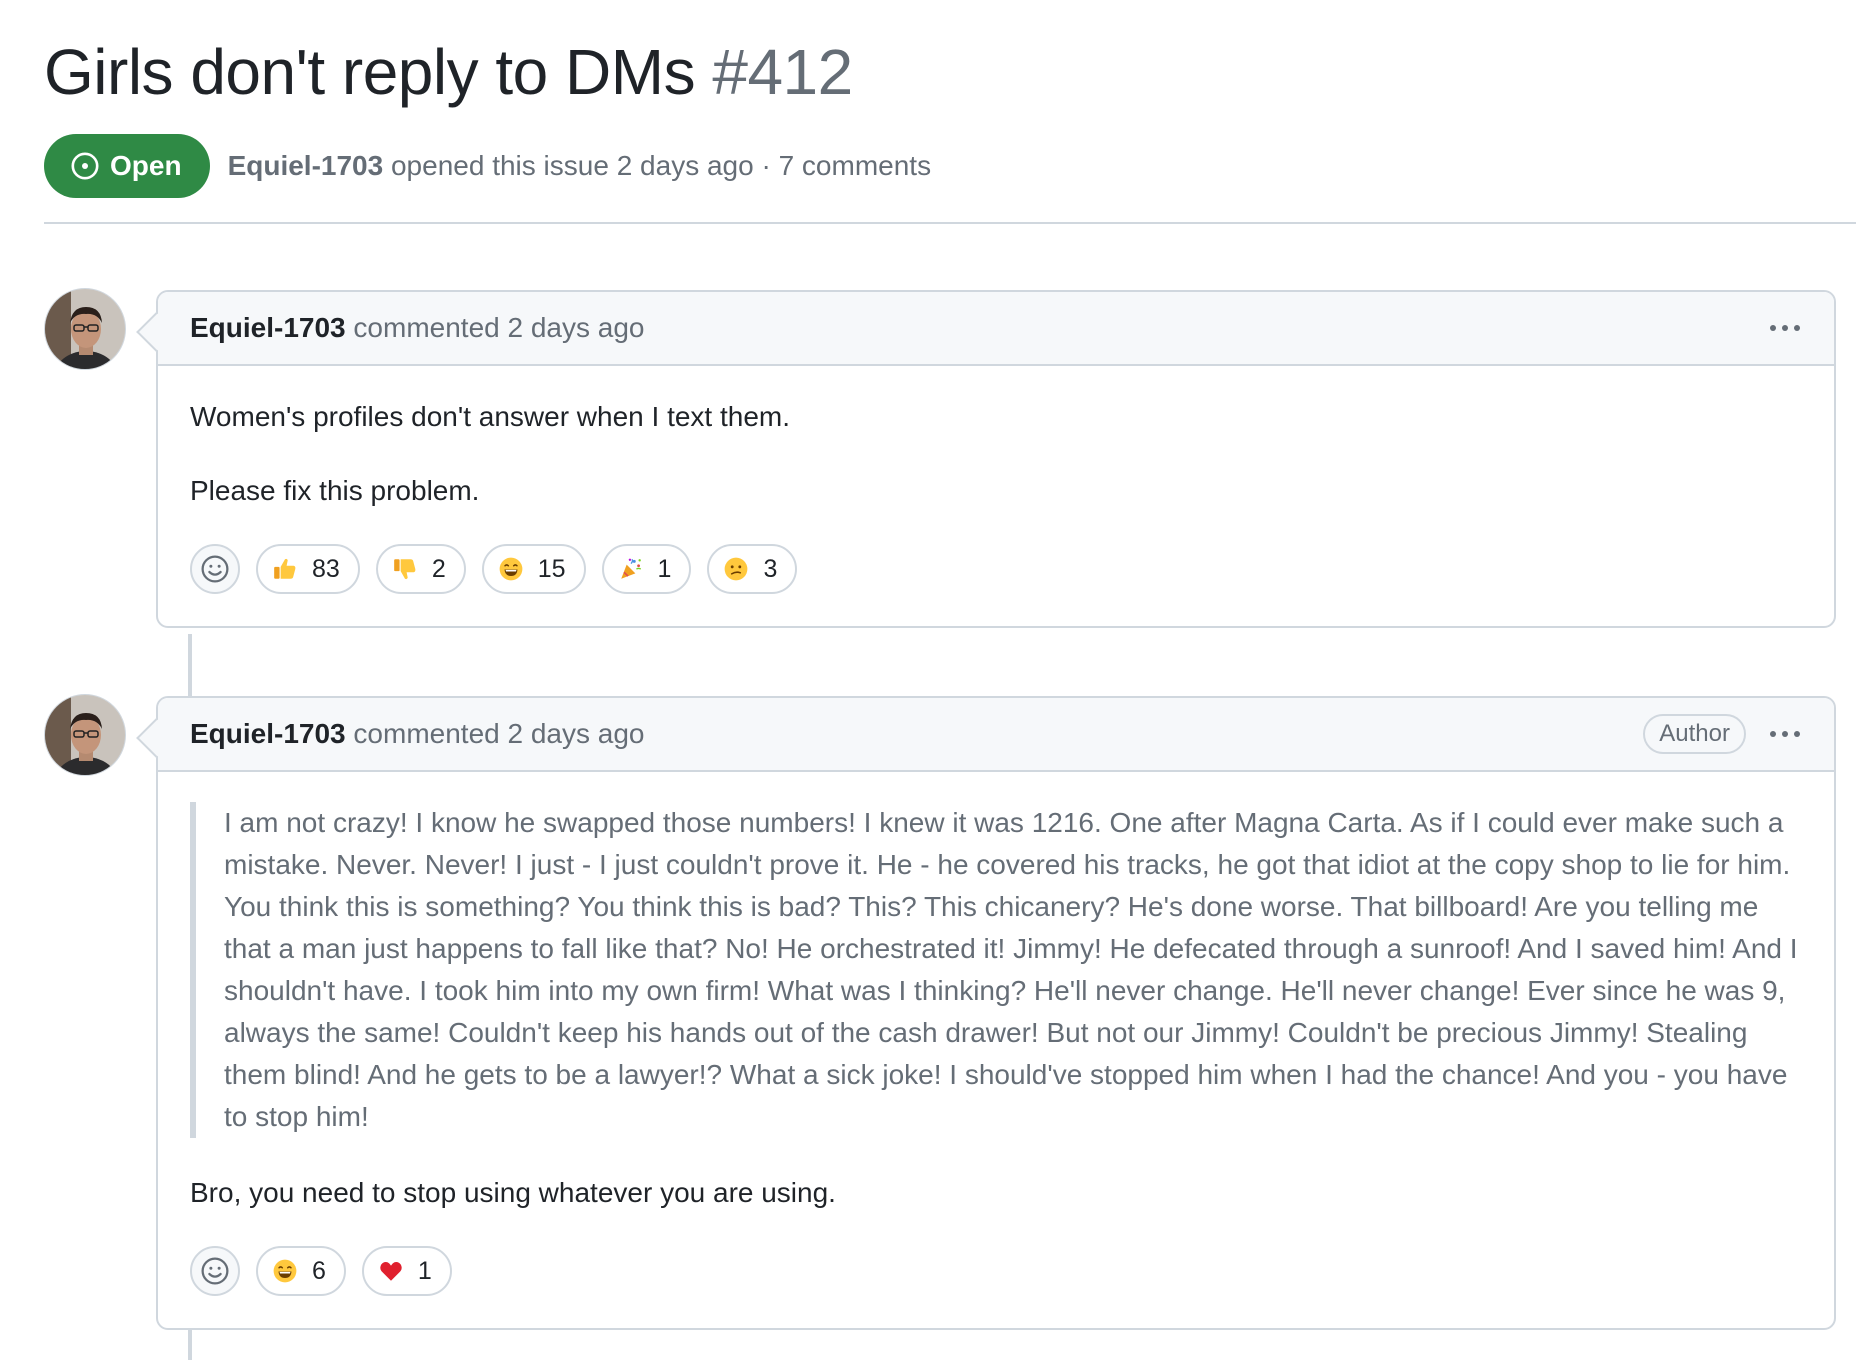  What do you see at coordinates (308, 569) in the screenshot?
I see `reaction-thumbs-up: 83` at bounding box center [308, 569].